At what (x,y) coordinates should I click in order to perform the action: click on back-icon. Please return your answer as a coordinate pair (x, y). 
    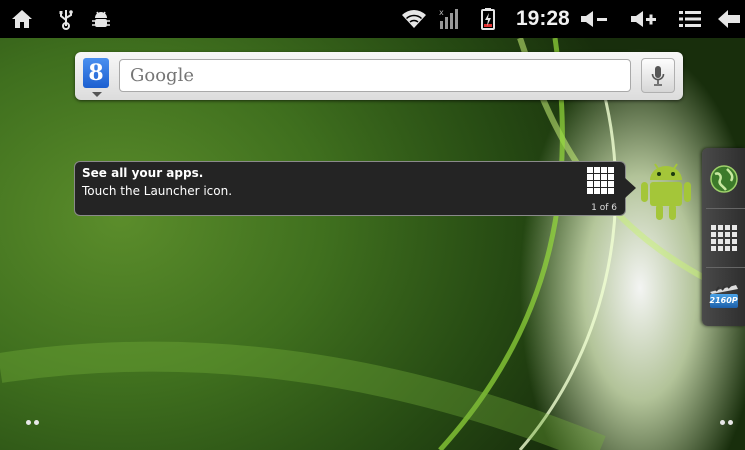
    Looking at the image, I should click on (729, 19).